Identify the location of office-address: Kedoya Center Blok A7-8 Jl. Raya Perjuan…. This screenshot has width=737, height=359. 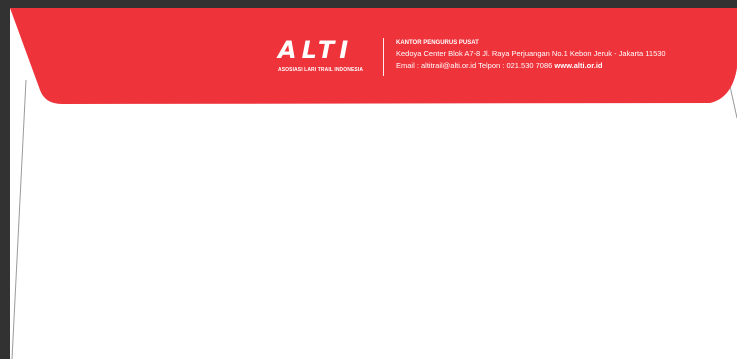
(531, 53).